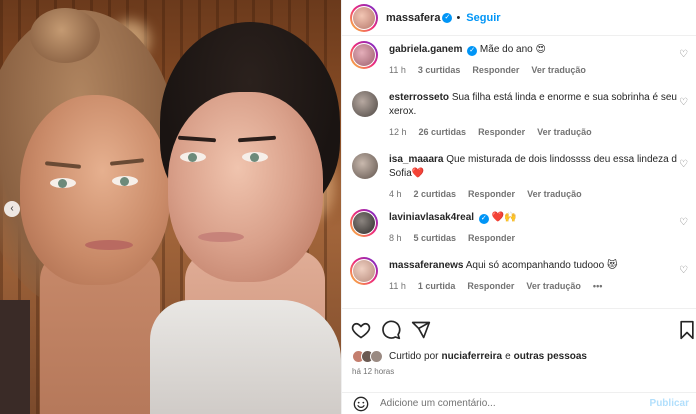  What do you see at coordinates (541, 265) in the screenshot?
I see `comment-text: Aqui só acompanhando tudooo 😻` at bounding box center [541, 265].